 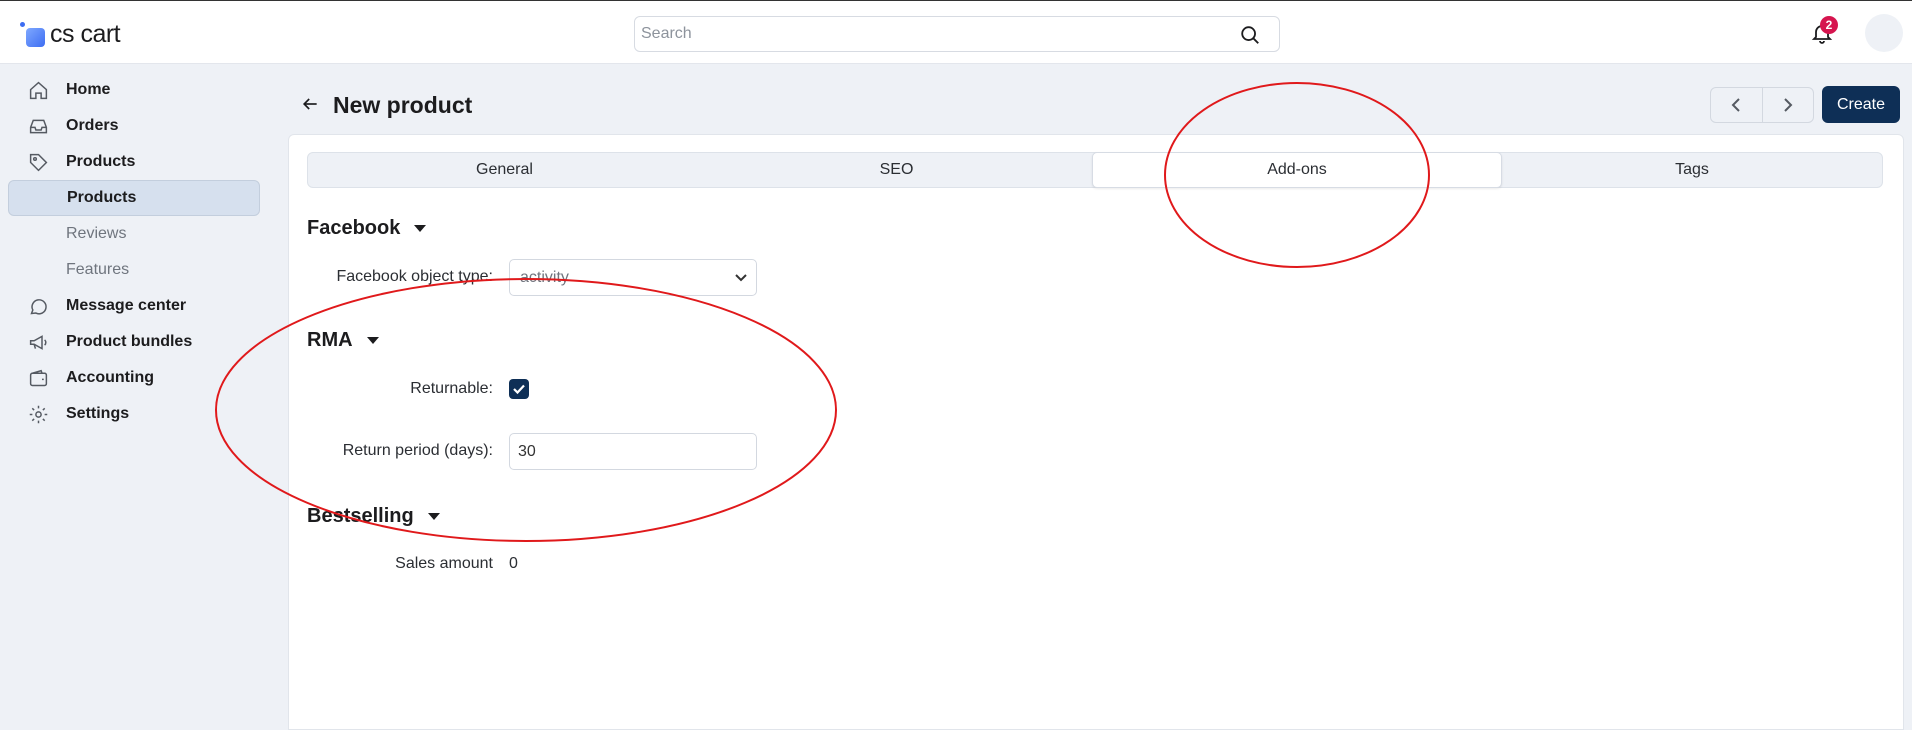 What do you see at coordinates (129, 341) in the screenshot?
I see `sidebar-item-label: Product bundles` at bounding box center [129, 341].